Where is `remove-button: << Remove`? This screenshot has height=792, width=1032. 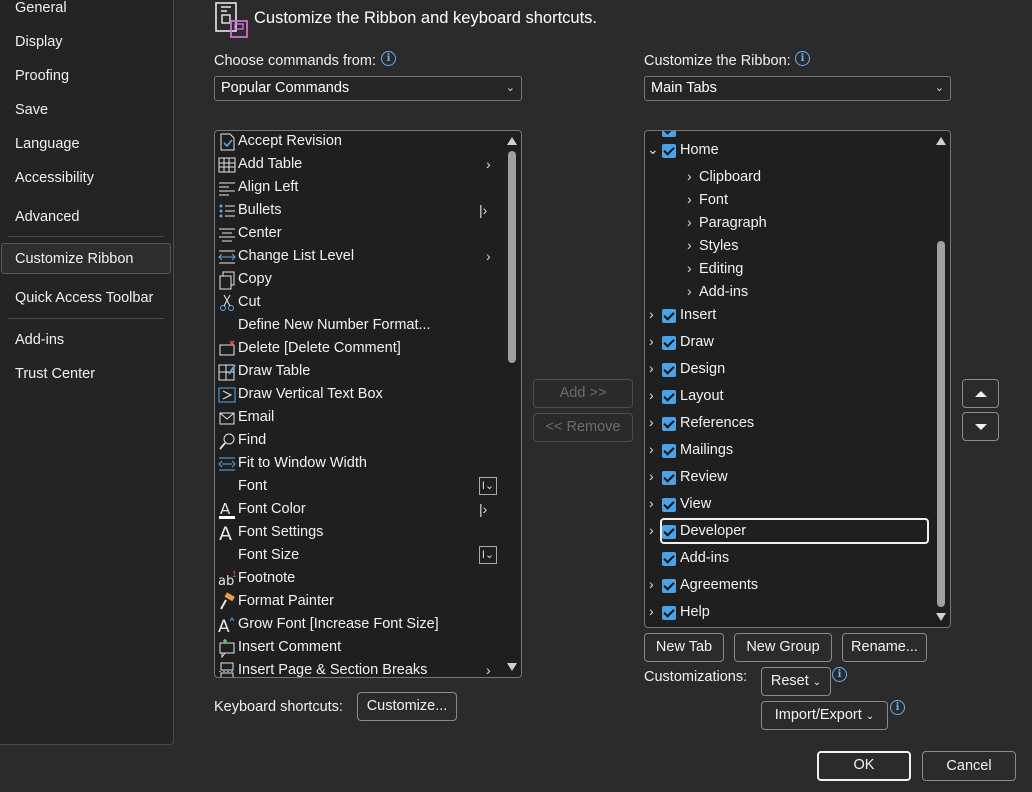 remove-button: << Remove is located at coordinates (583, 427).